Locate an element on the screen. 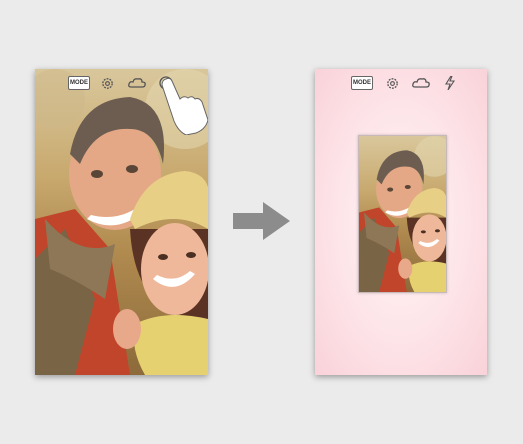 The width and height of the screenshot is (523, 444). photo-thumbnail is located at coordinates (402, 214).